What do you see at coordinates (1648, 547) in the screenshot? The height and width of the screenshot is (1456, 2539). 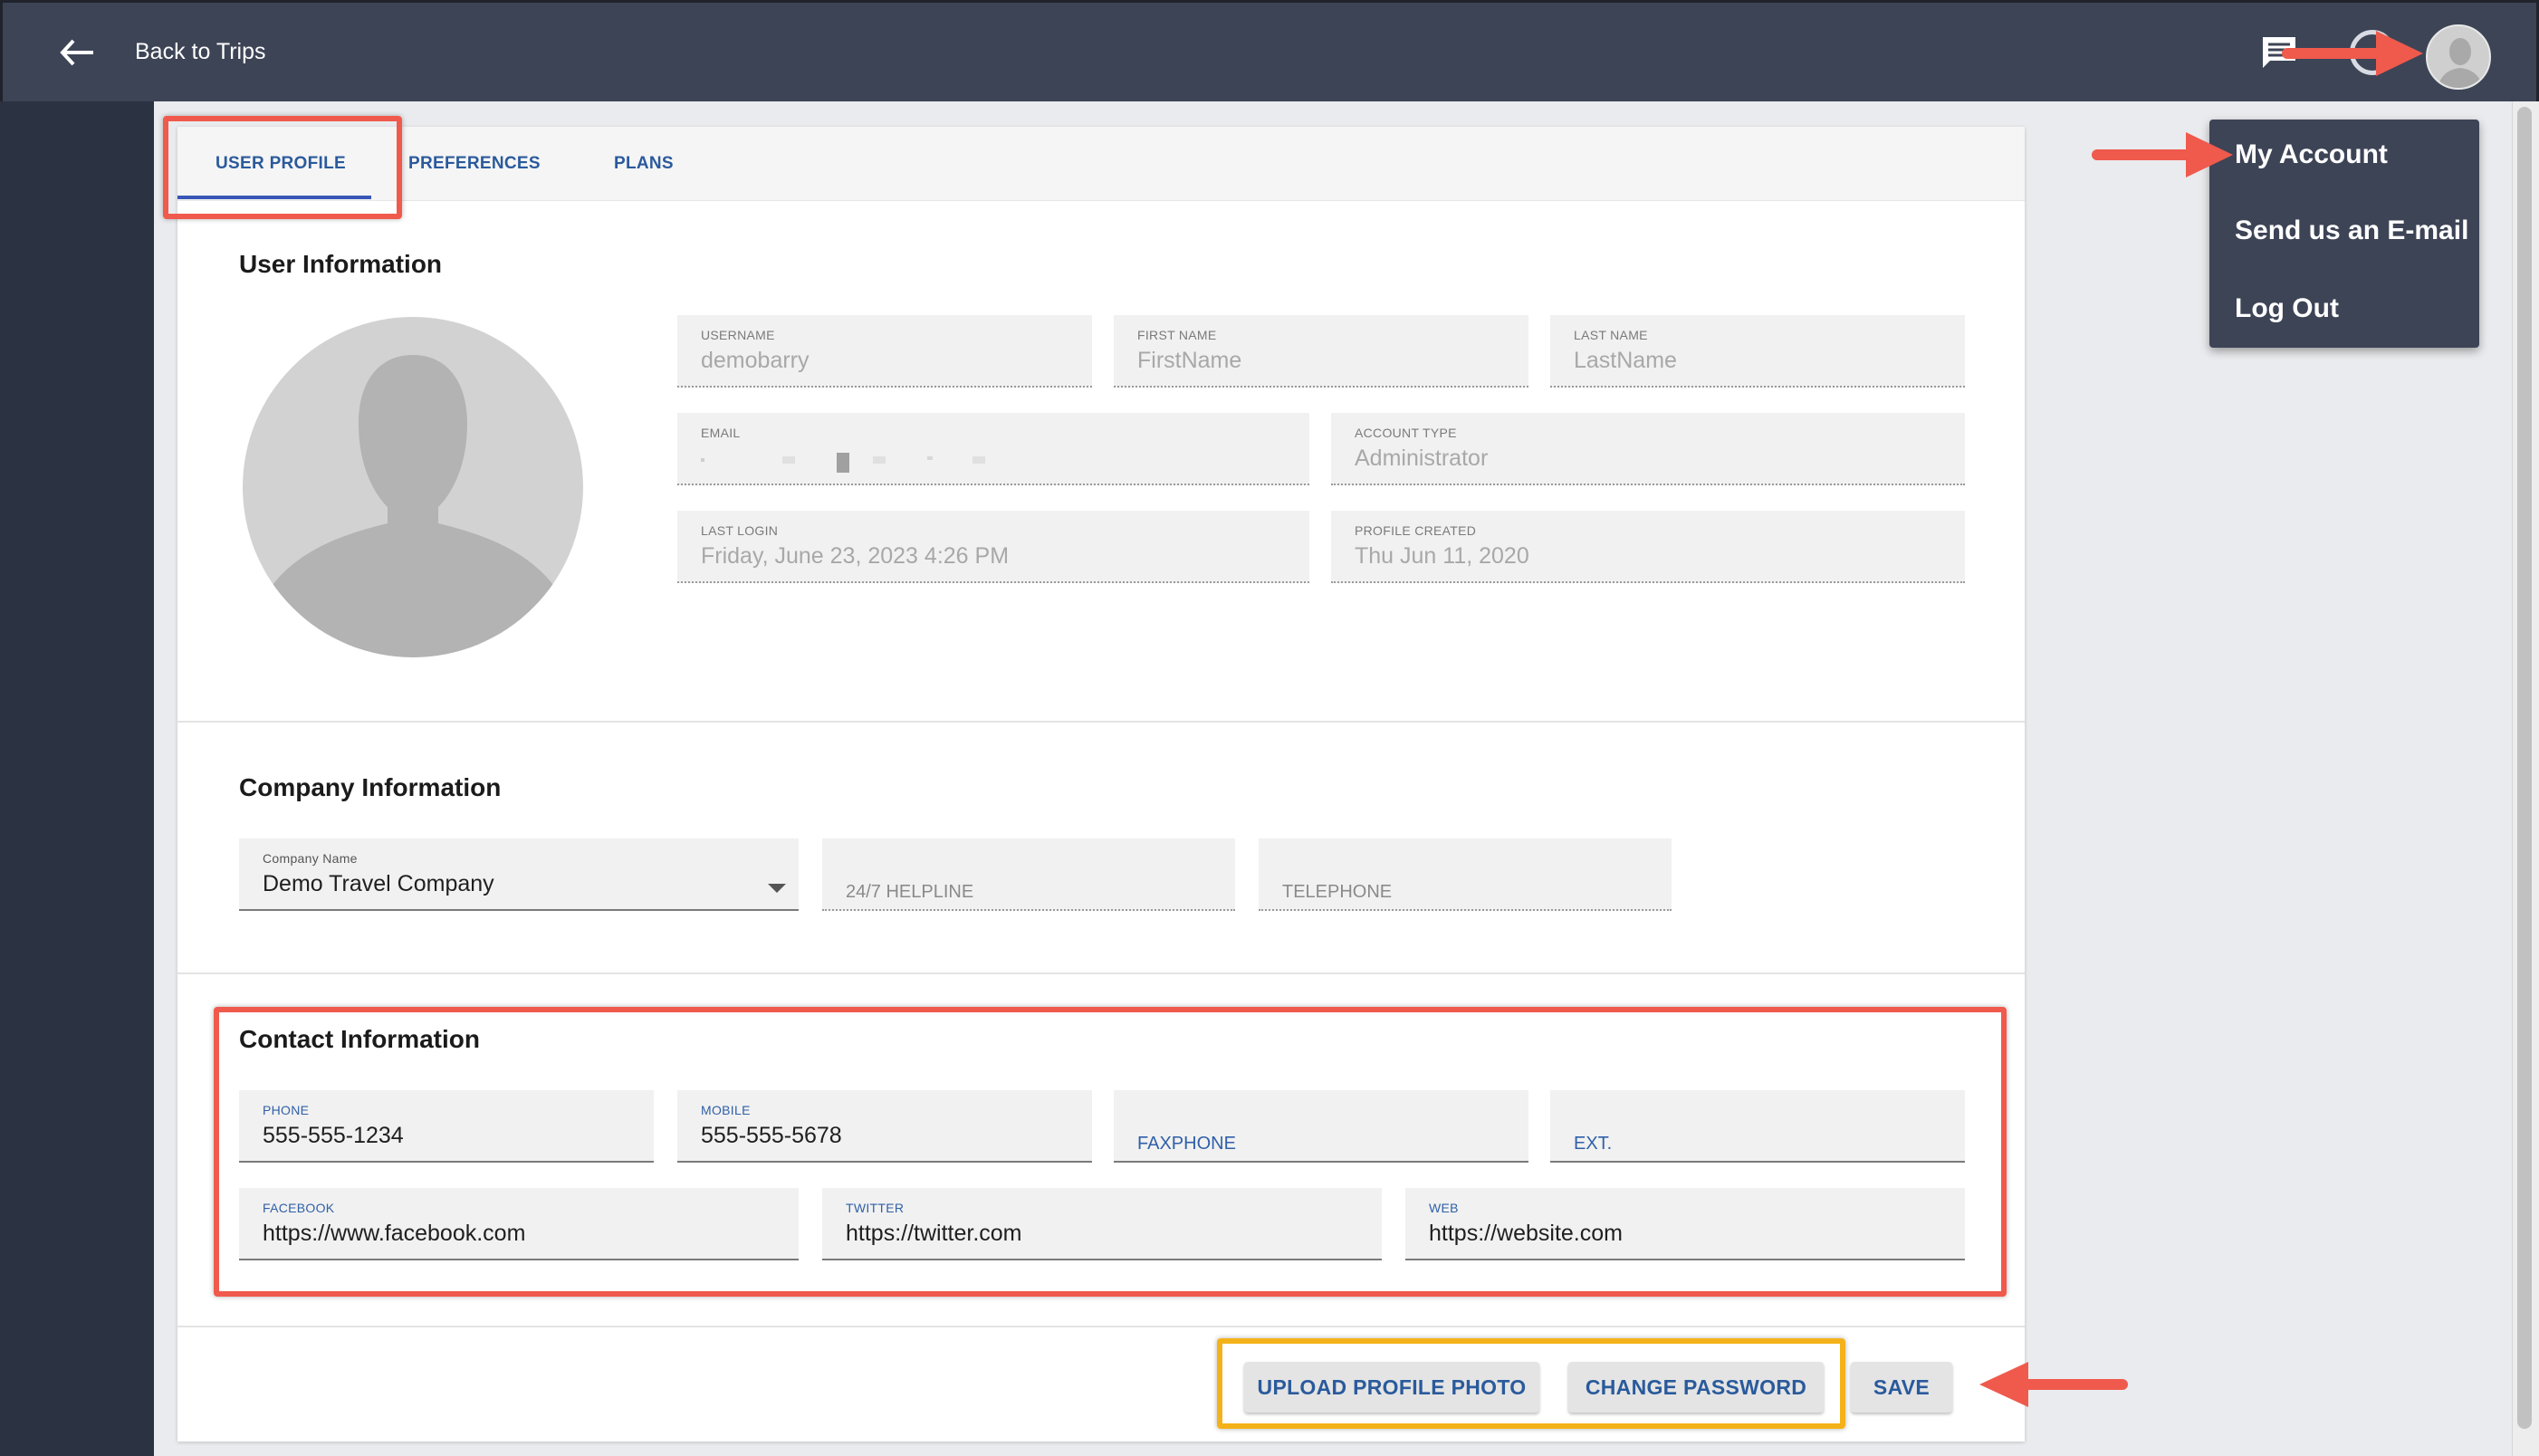 I see `profile-created-field: PROFILE CREATED Thu Jun 11, 2020` at bounding box center [1648, 547].